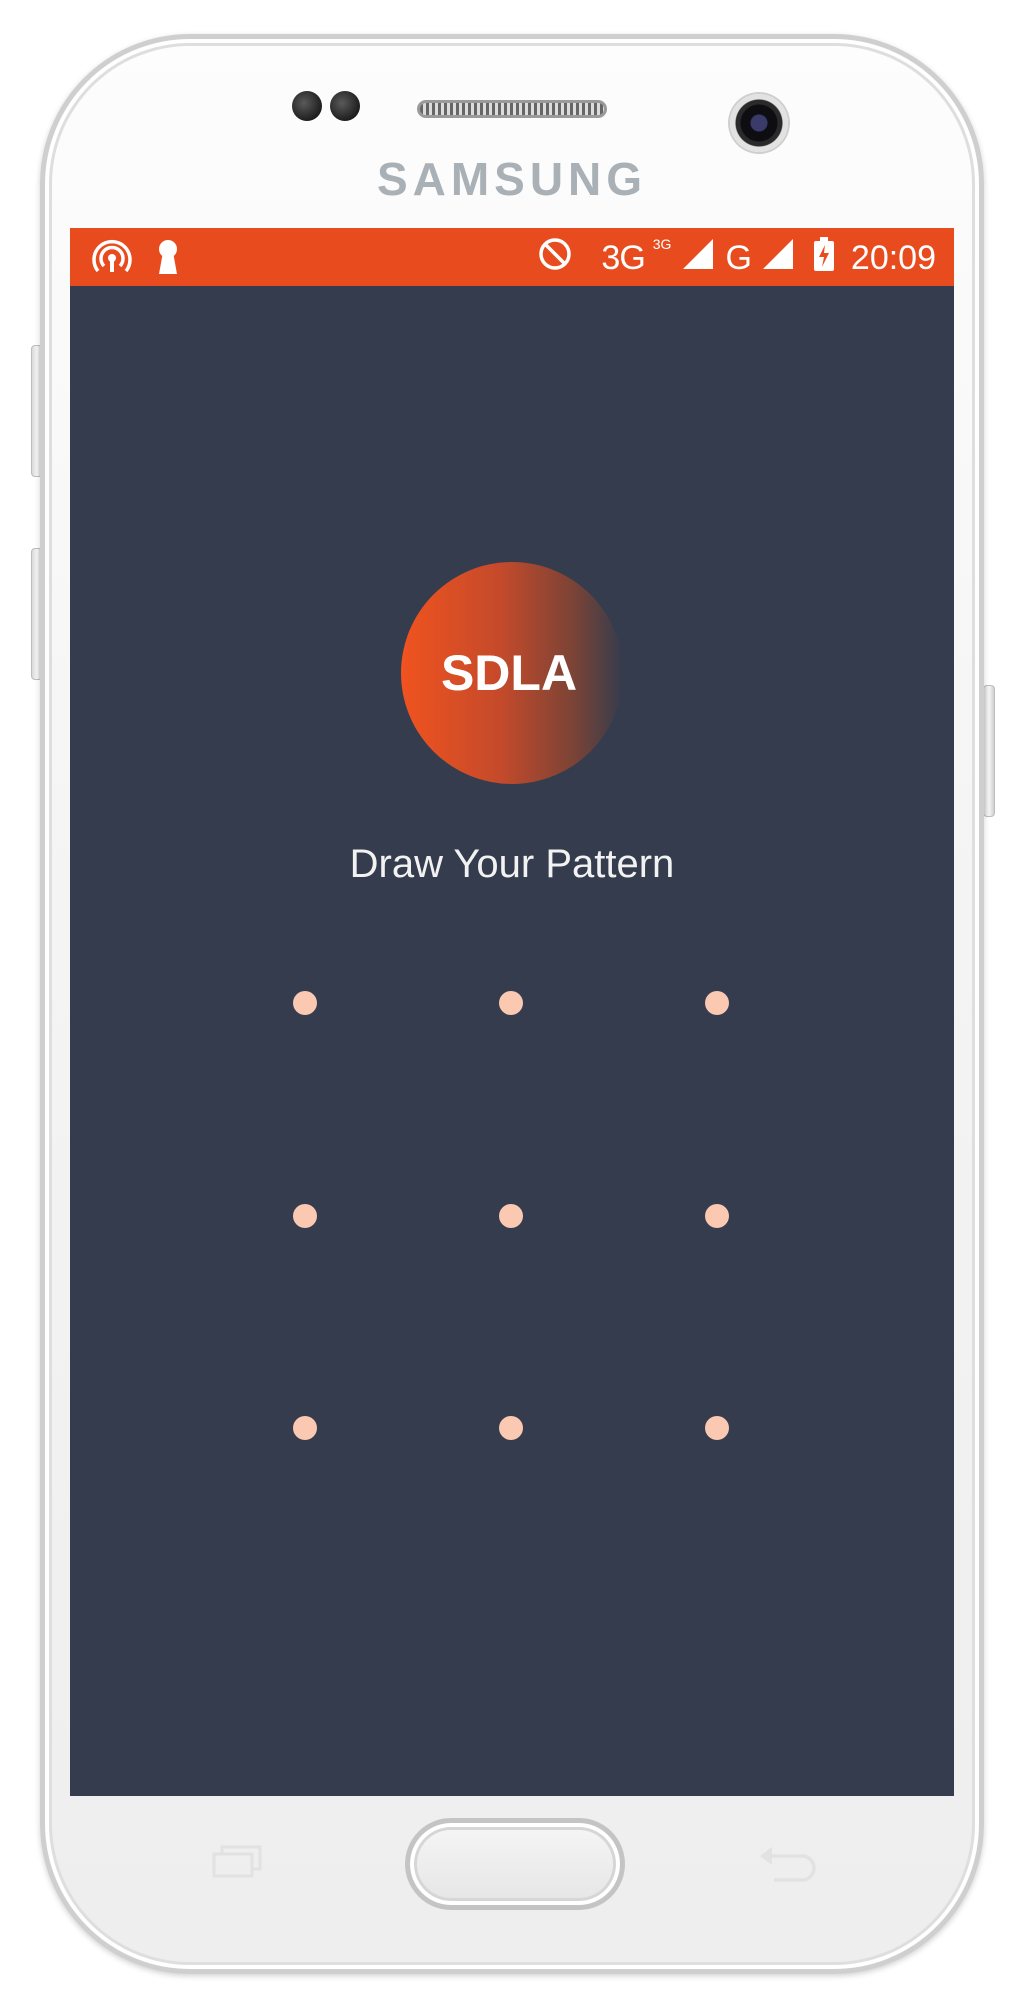 The height and width of the screenshot is (2000, 1024). Describe the element at coordinates (512, 179) in the screenshot. I see `brand-logo: SAMSUNG` at that location.